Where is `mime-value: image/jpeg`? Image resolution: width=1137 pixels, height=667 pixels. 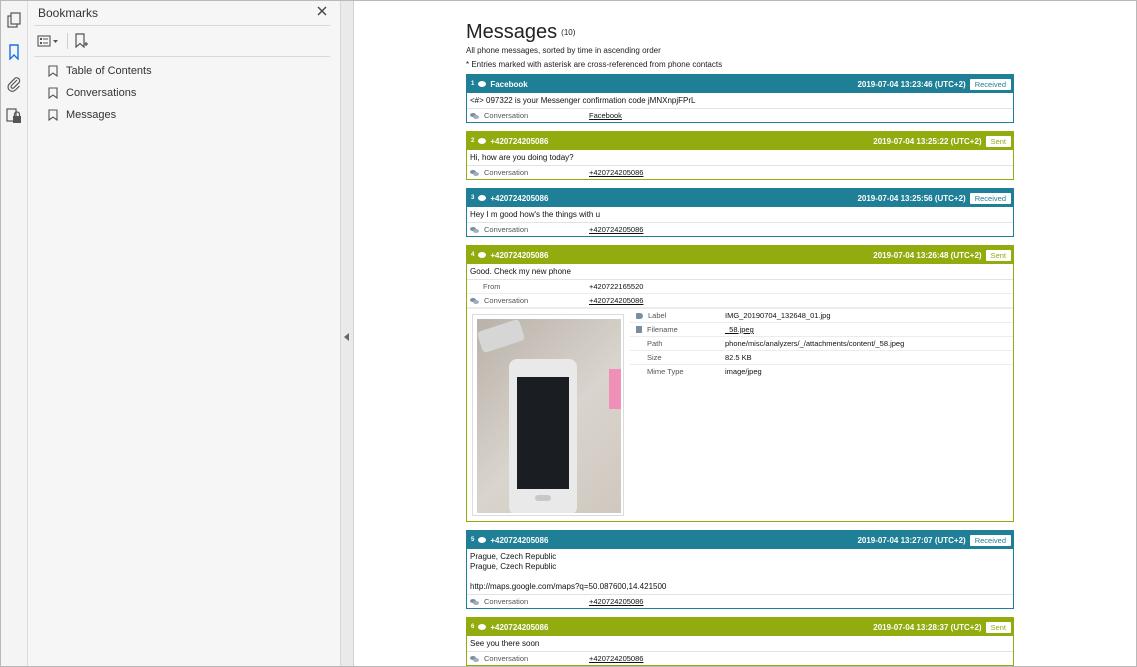 mime-value: image/jpeg is located at coordinates (743, 371).